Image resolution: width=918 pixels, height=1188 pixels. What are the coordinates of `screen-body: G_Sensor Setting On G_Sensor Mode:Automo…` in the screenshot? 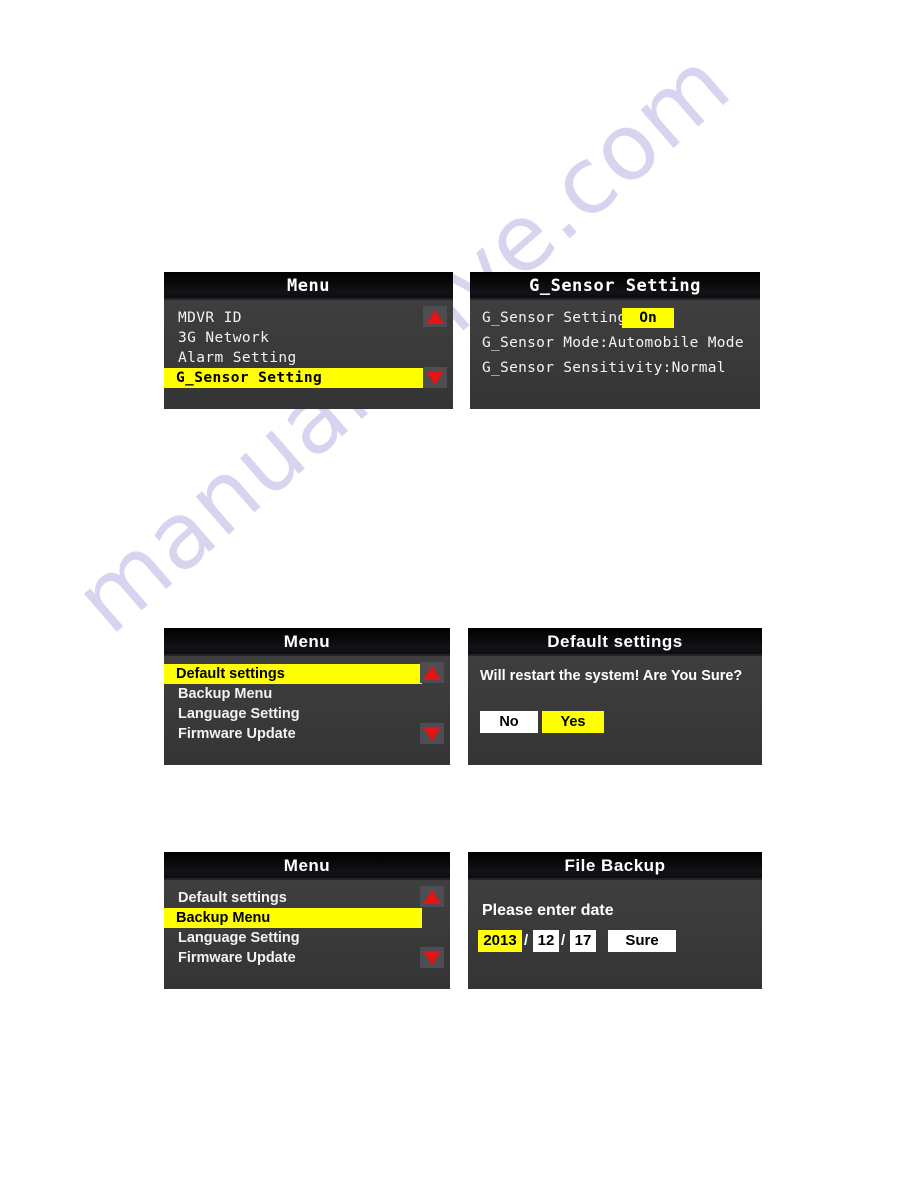 It's located at (615, 354).